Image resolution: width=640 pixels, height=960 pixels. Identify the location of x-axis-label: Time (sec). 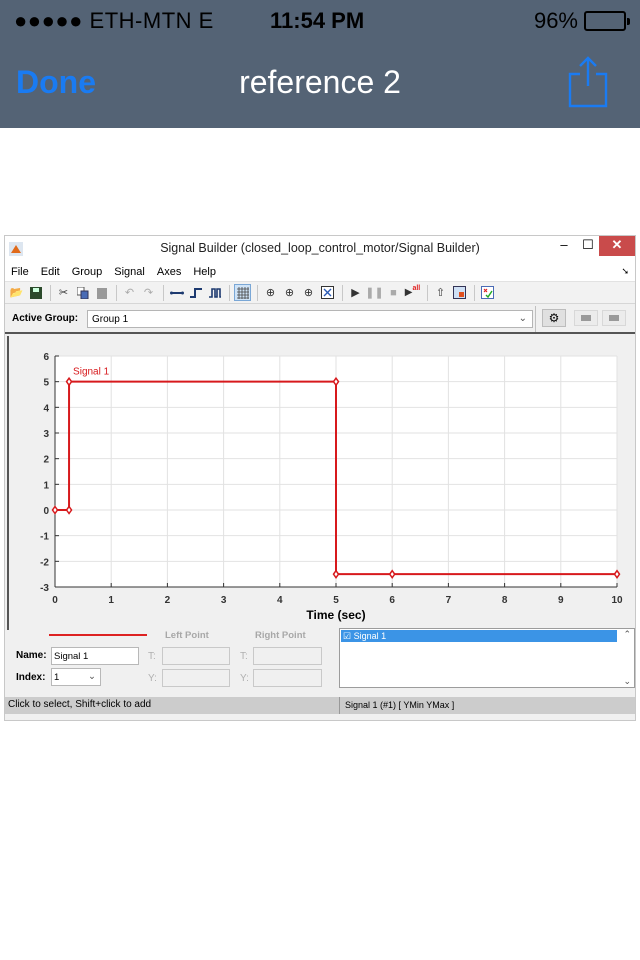
(335, 615).